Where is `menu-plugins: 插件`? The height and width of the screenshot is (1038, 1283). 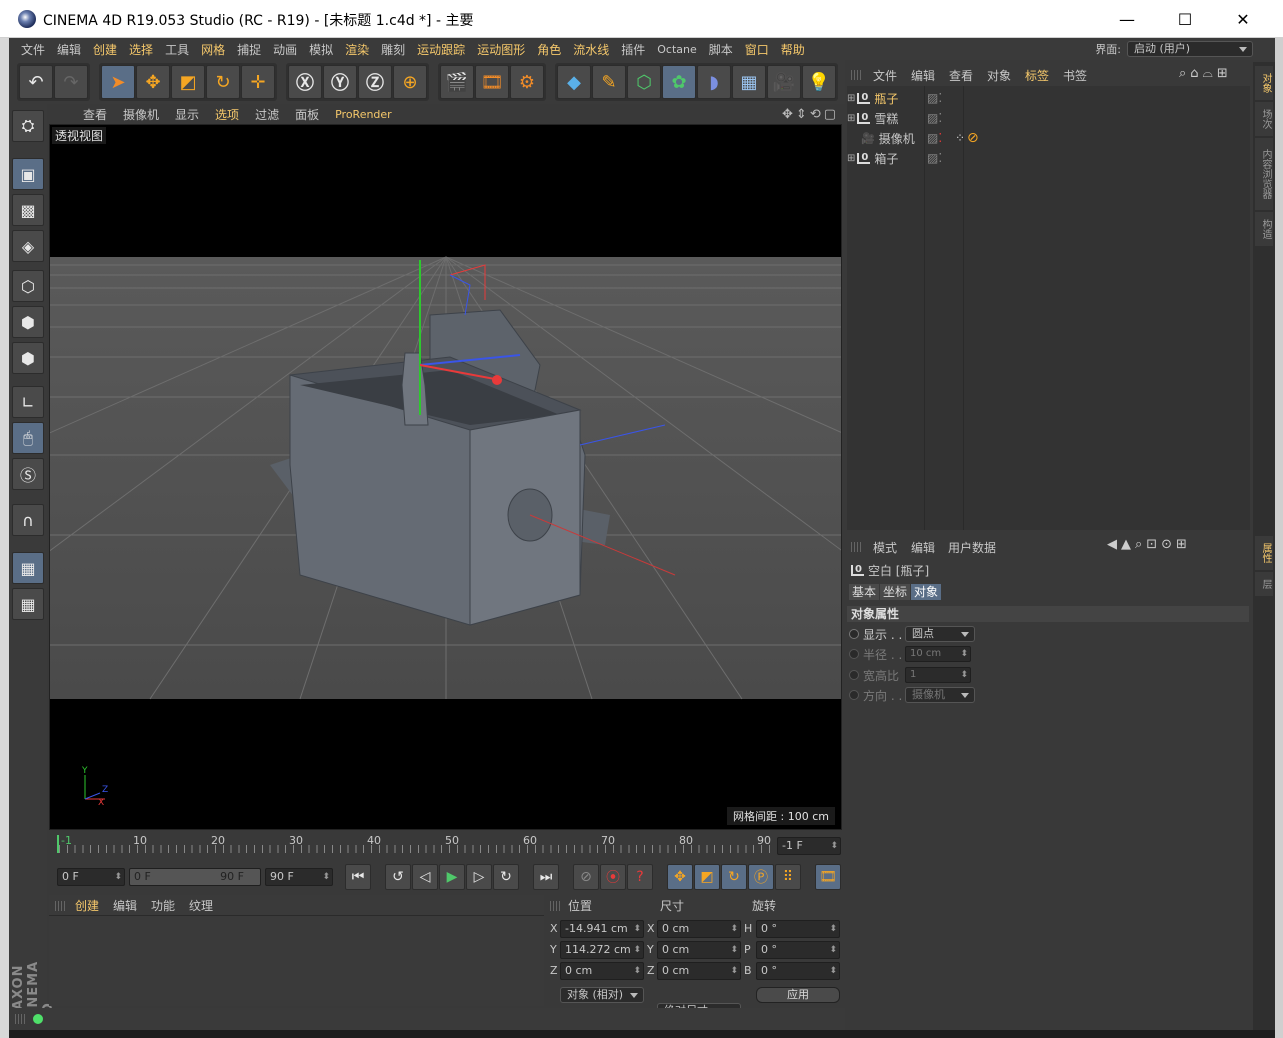 menu-plugins: 插件 is located at coordinates (633, 49).